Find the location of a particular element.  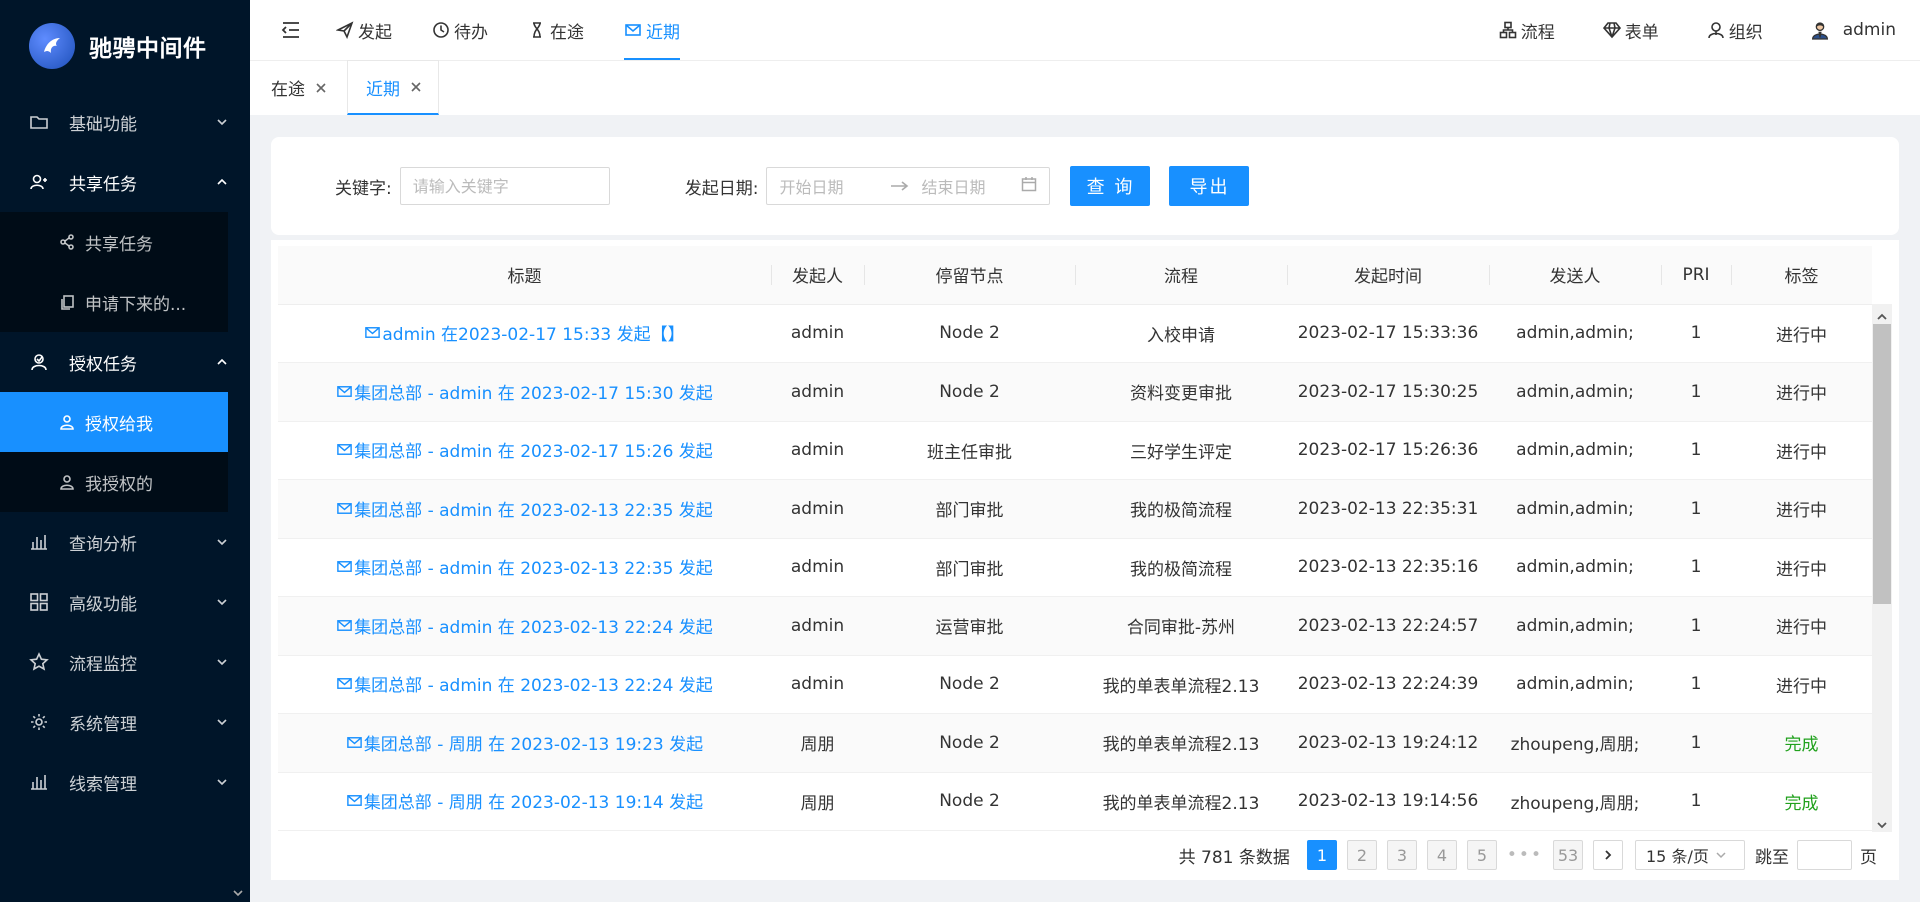

keyword-input is located at coordinates (504, 186).